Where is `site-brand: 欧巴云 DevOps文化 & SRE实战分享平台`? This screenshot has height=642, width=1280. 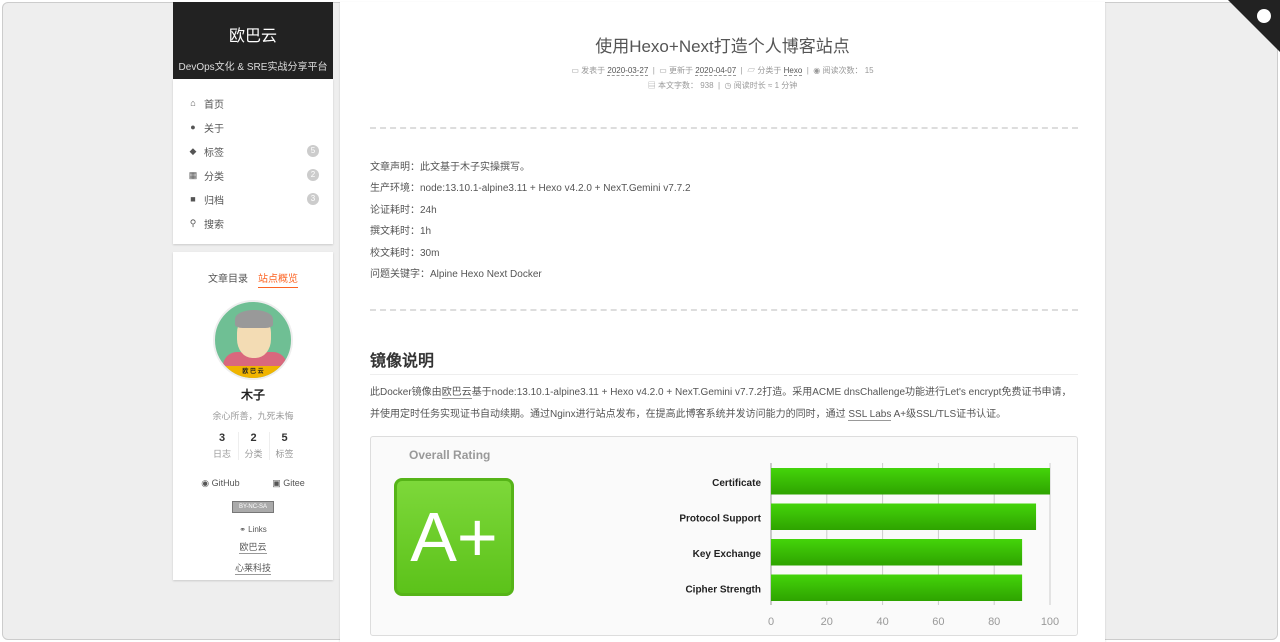
site-brand: 欧巴云 DevOps文化 & SRE实战分享平台 is located at coordinates (253, 40).